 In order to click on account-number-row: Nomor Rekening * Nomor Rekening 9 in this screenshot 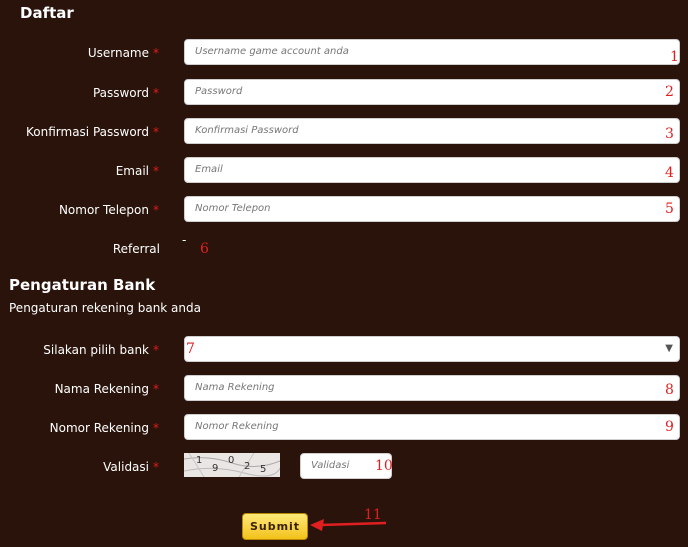, I will do `click(344, 428)`.